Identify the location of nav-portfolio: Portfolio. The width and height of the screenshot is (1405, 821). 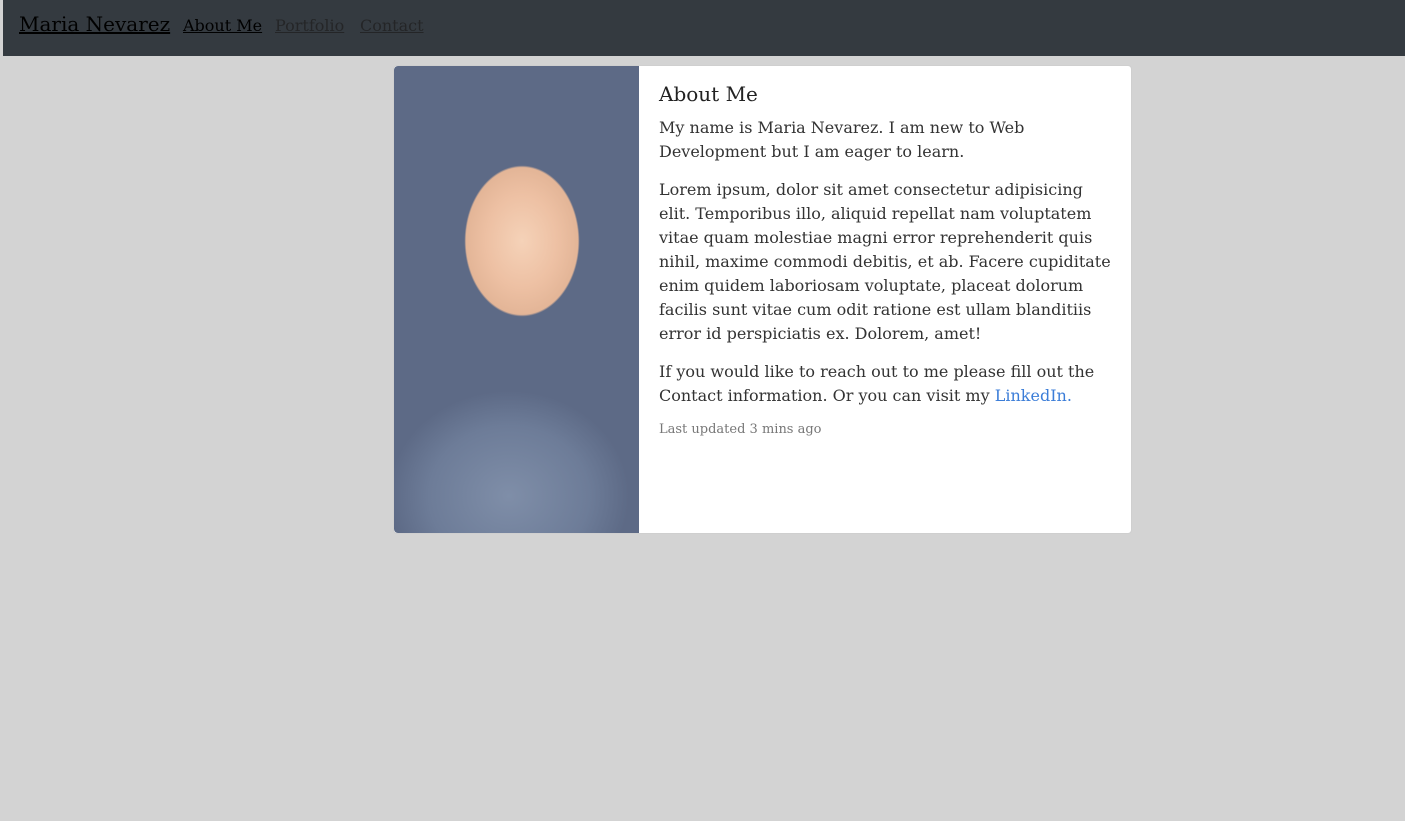
(309, 25).